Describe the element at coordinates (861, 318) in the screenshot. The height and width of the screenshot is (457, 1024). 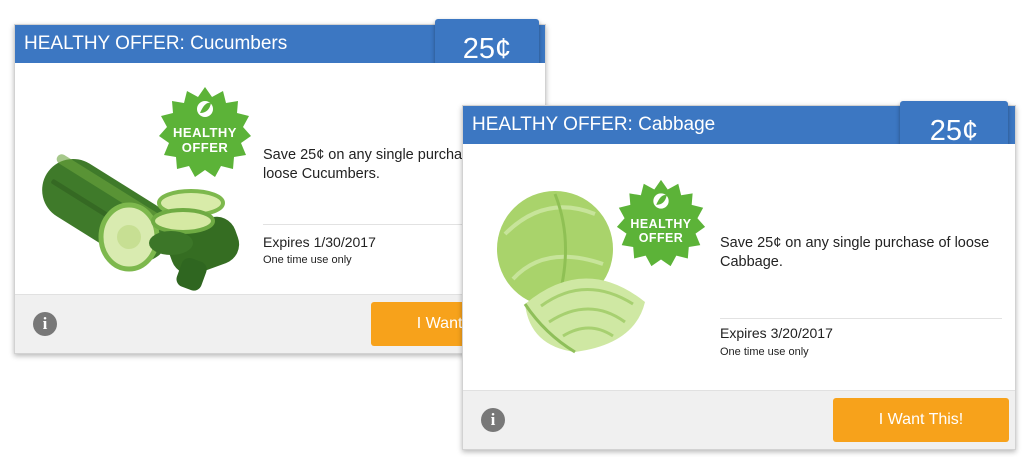
I see `divider` at that location.